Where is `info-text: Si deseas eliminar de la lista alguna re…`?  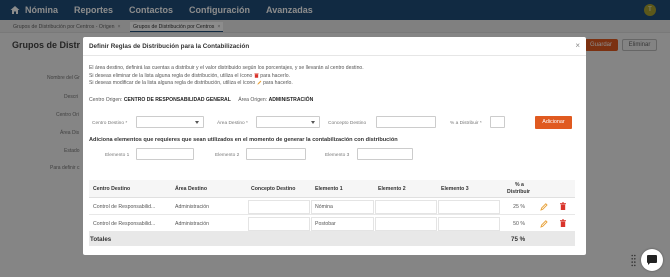 info-text: Si deseas eliminar de la lista alguna re… is located at coordinates (171, 76).